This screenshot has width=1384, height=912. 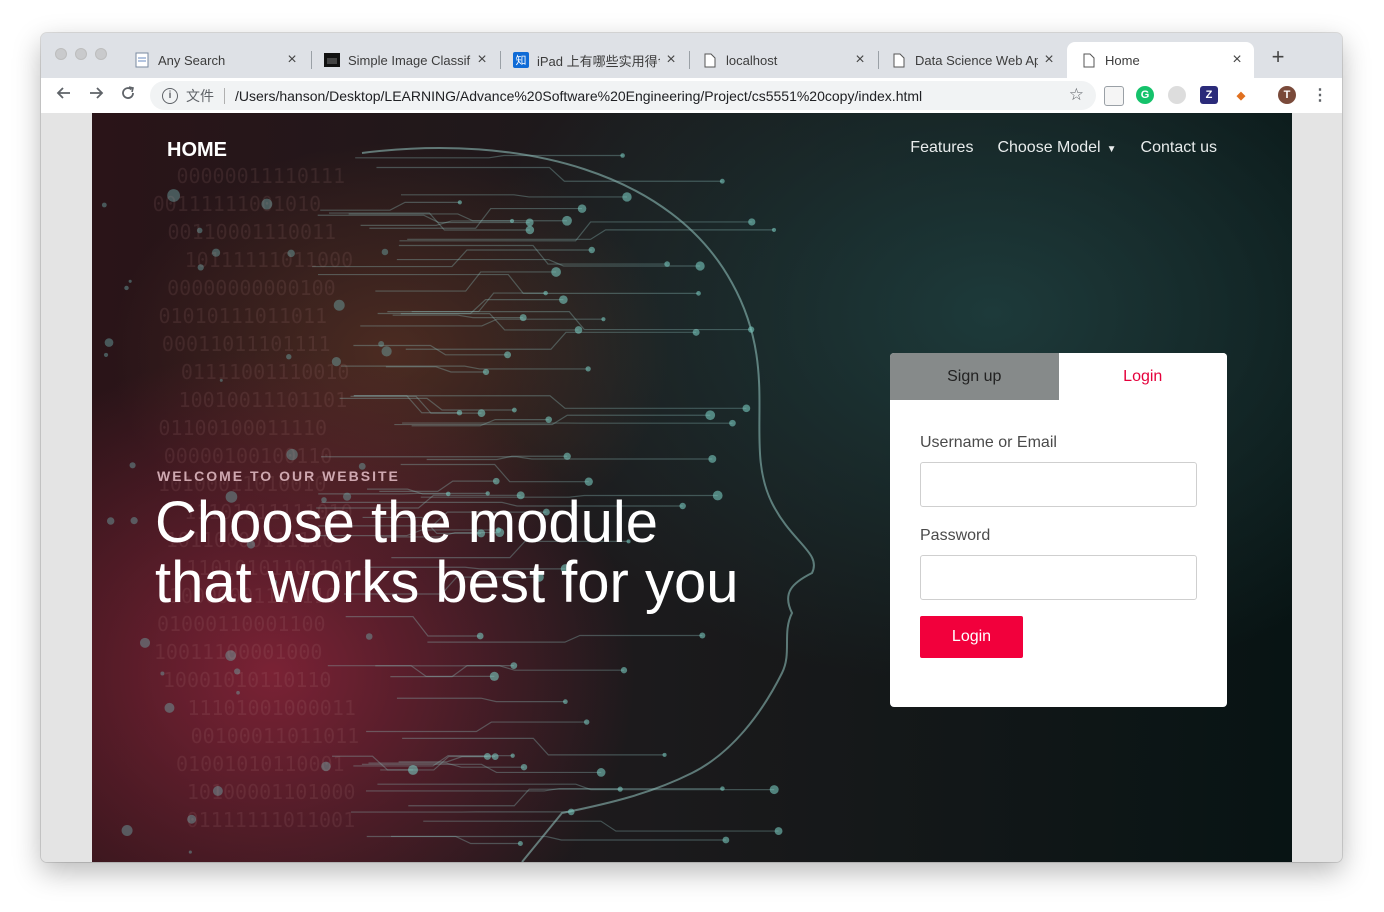 I want to click on nav-choose-model-label: Choose Model, so click(x=1049, y=147).